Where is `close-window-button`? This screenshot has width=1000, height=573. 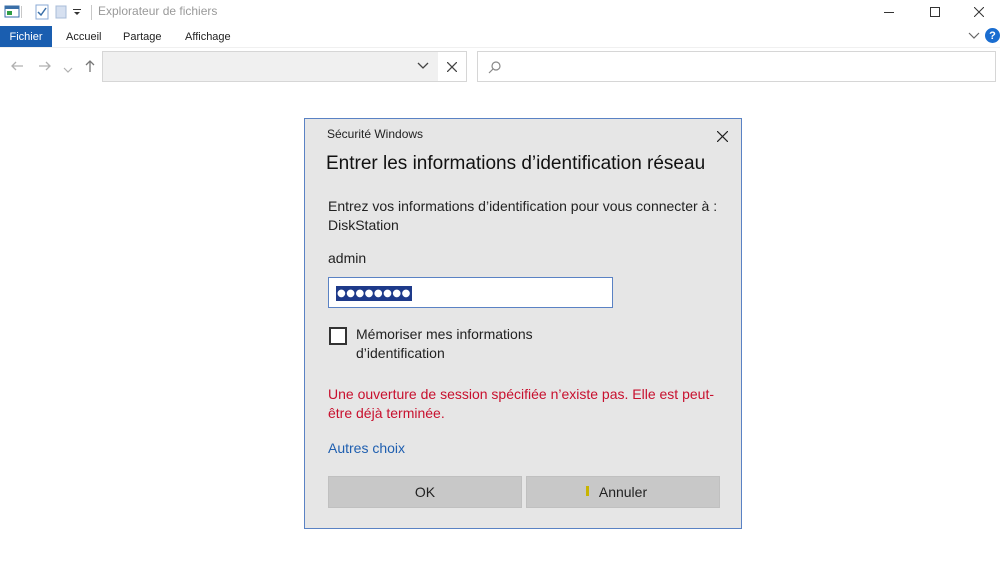 close-window-button is located at coordinates (978, 12).